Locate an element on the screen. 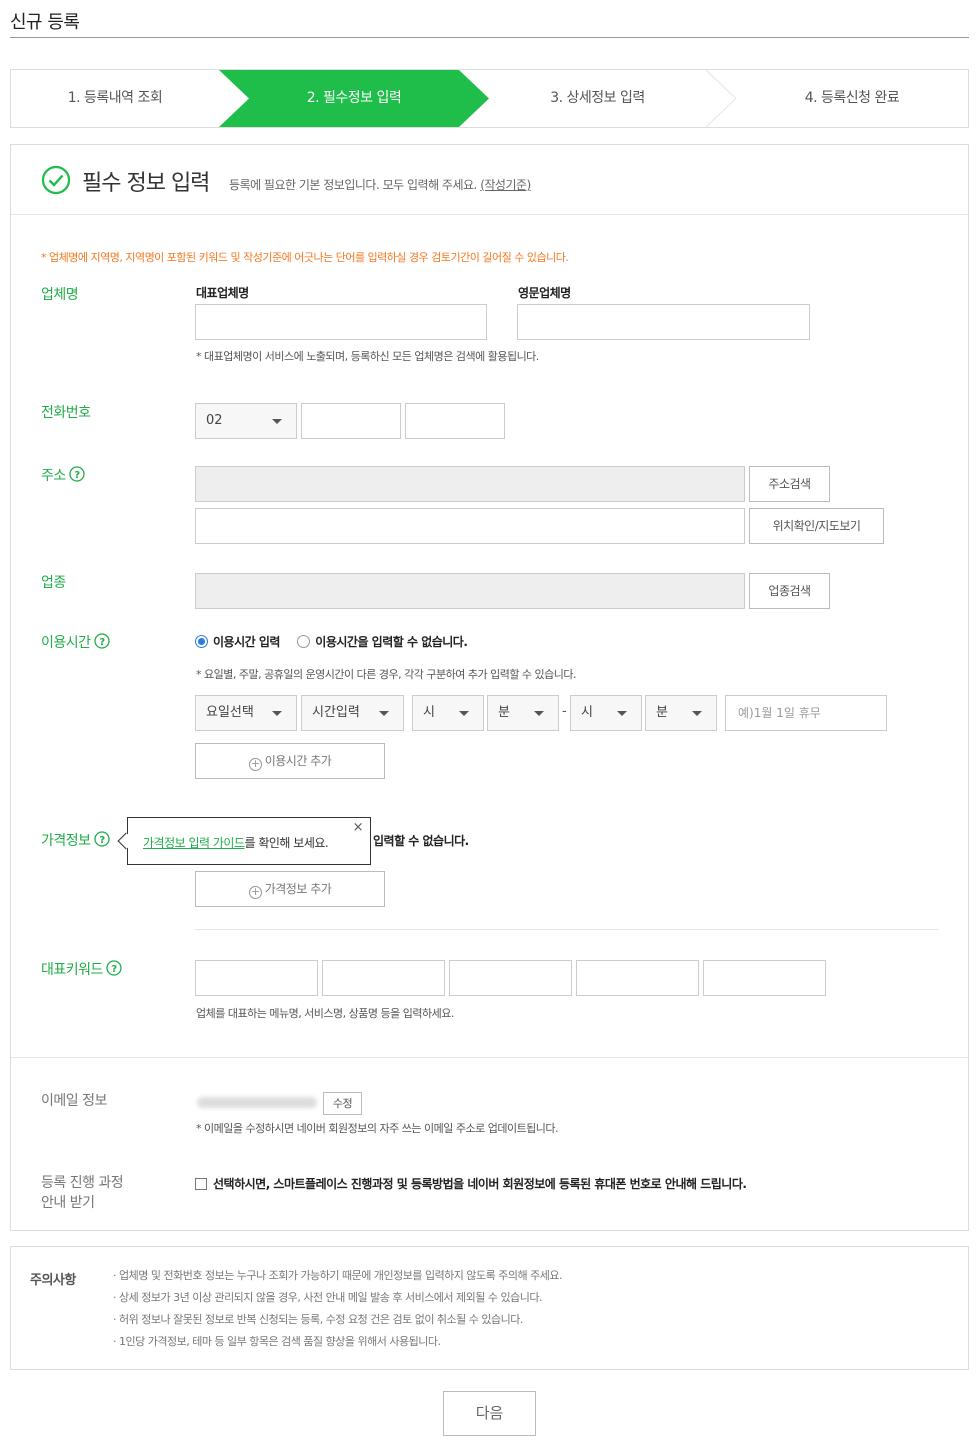  add-hours-label: 이용시간 추가 is located at coordinates (298, 761).